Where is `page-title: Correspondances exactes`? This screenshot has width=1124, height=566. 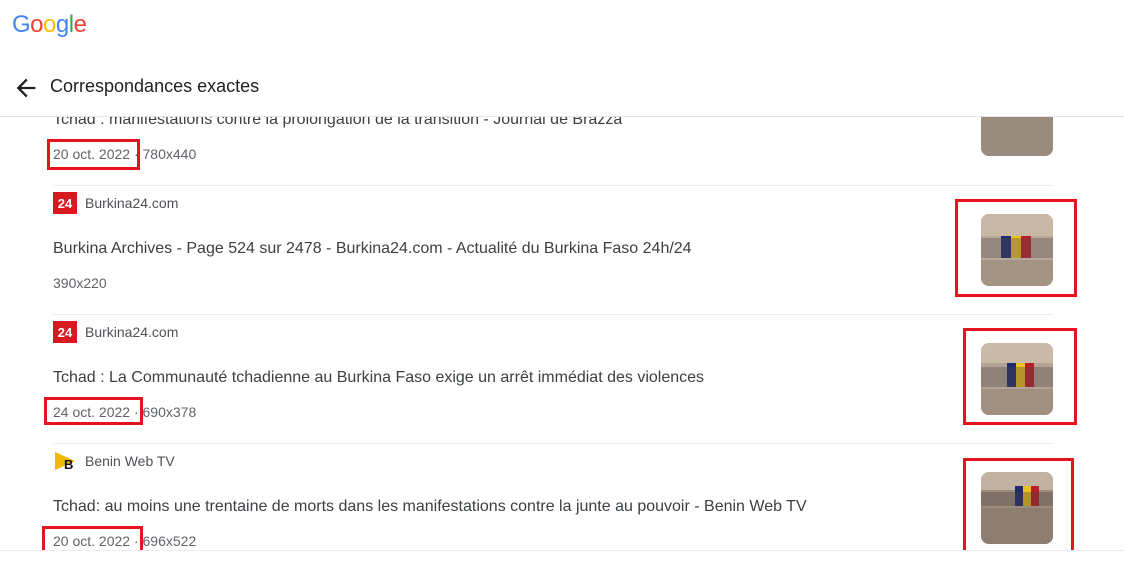 page-title: Correspondances exactes is located at coordinates (155, 86).